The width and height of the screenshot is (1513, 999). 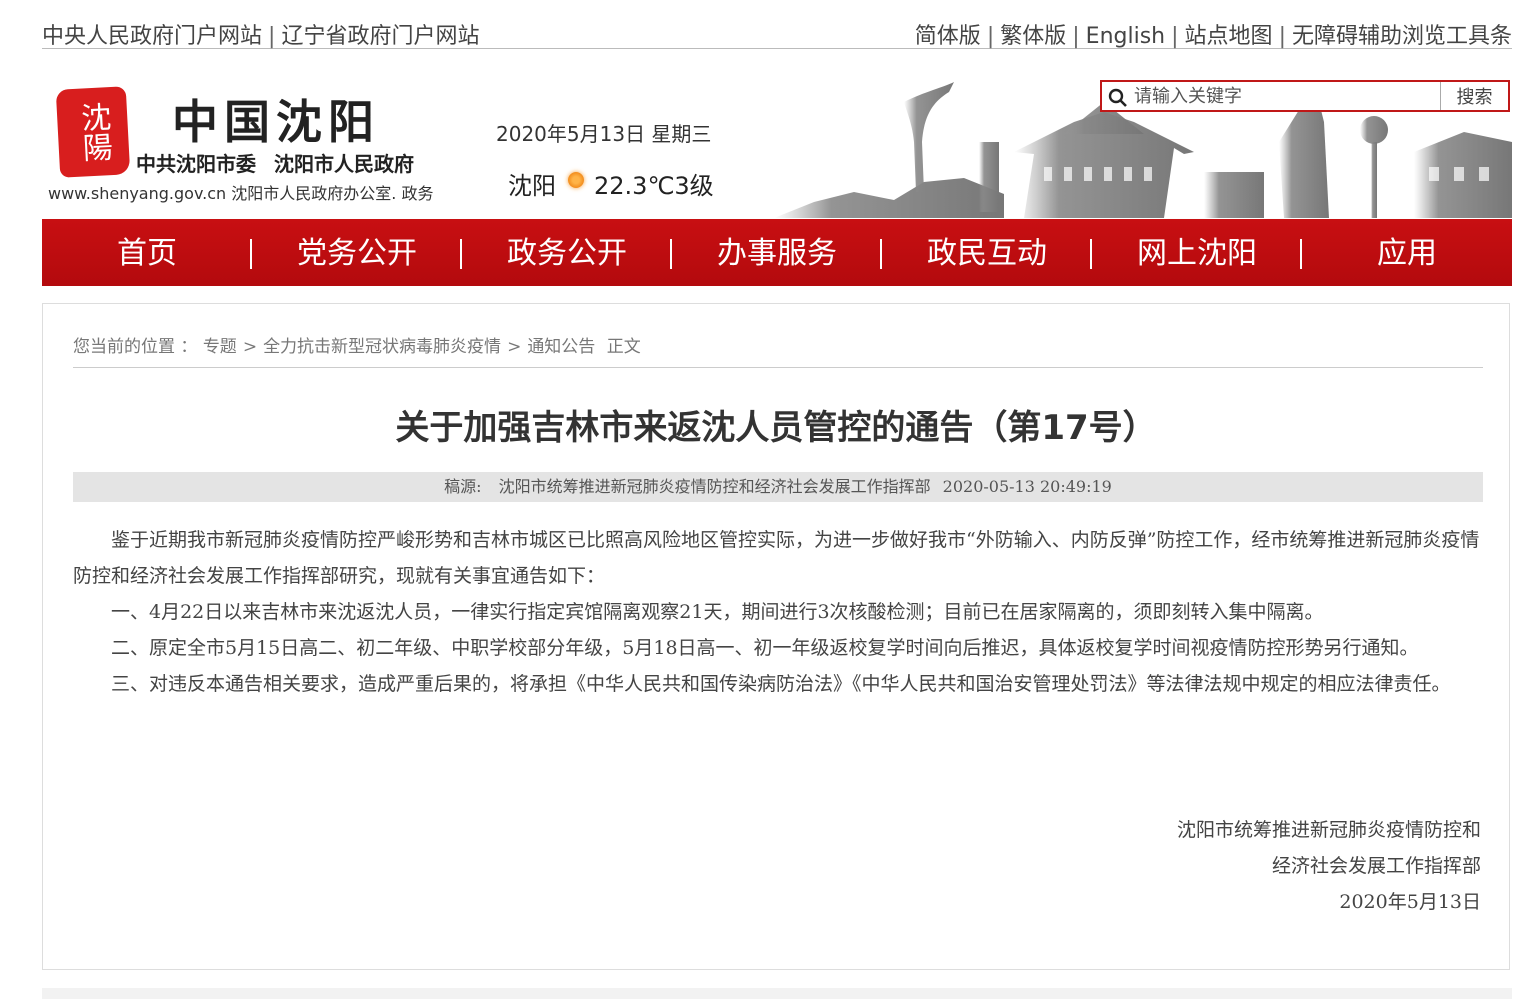 I want to click on search-box: 搜索, so click(x=1305, y=96).